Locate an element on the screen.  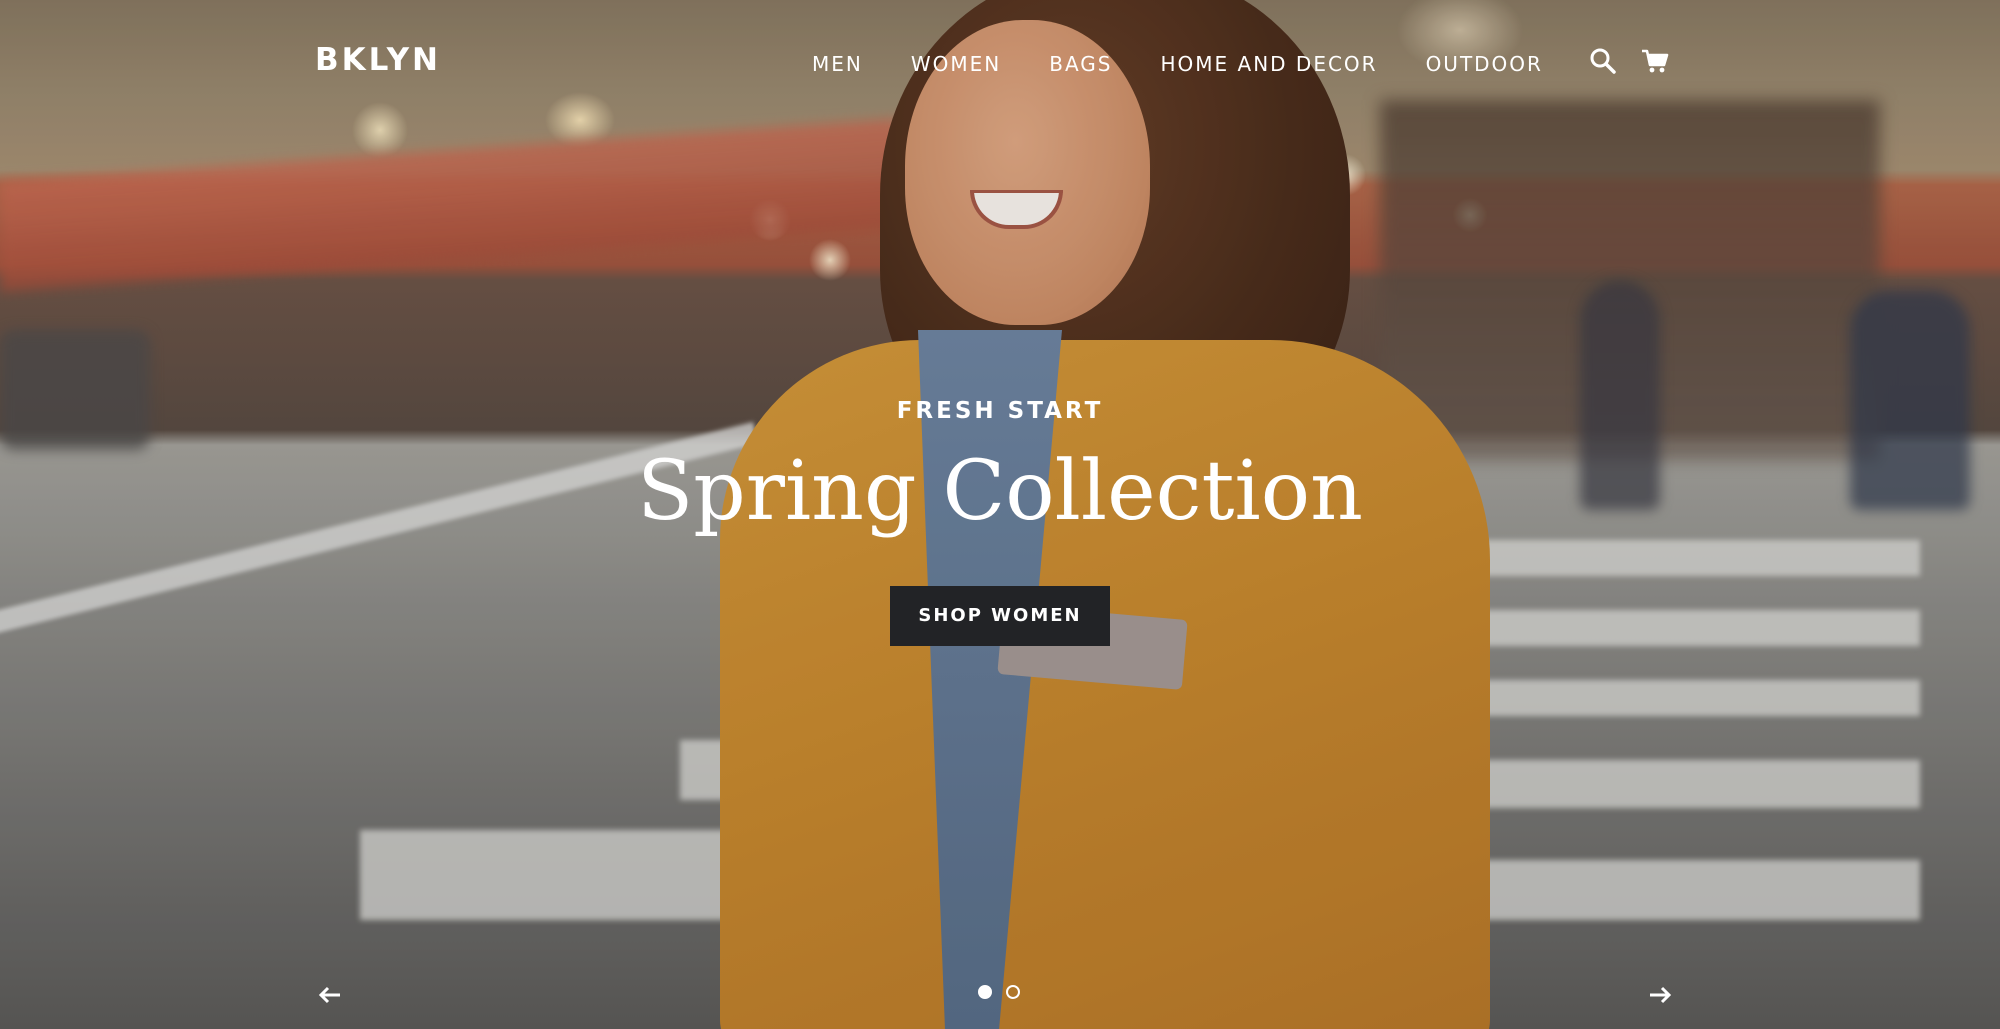
hero-eyebrow: FRESH START is located at coordinates (1000, 411).